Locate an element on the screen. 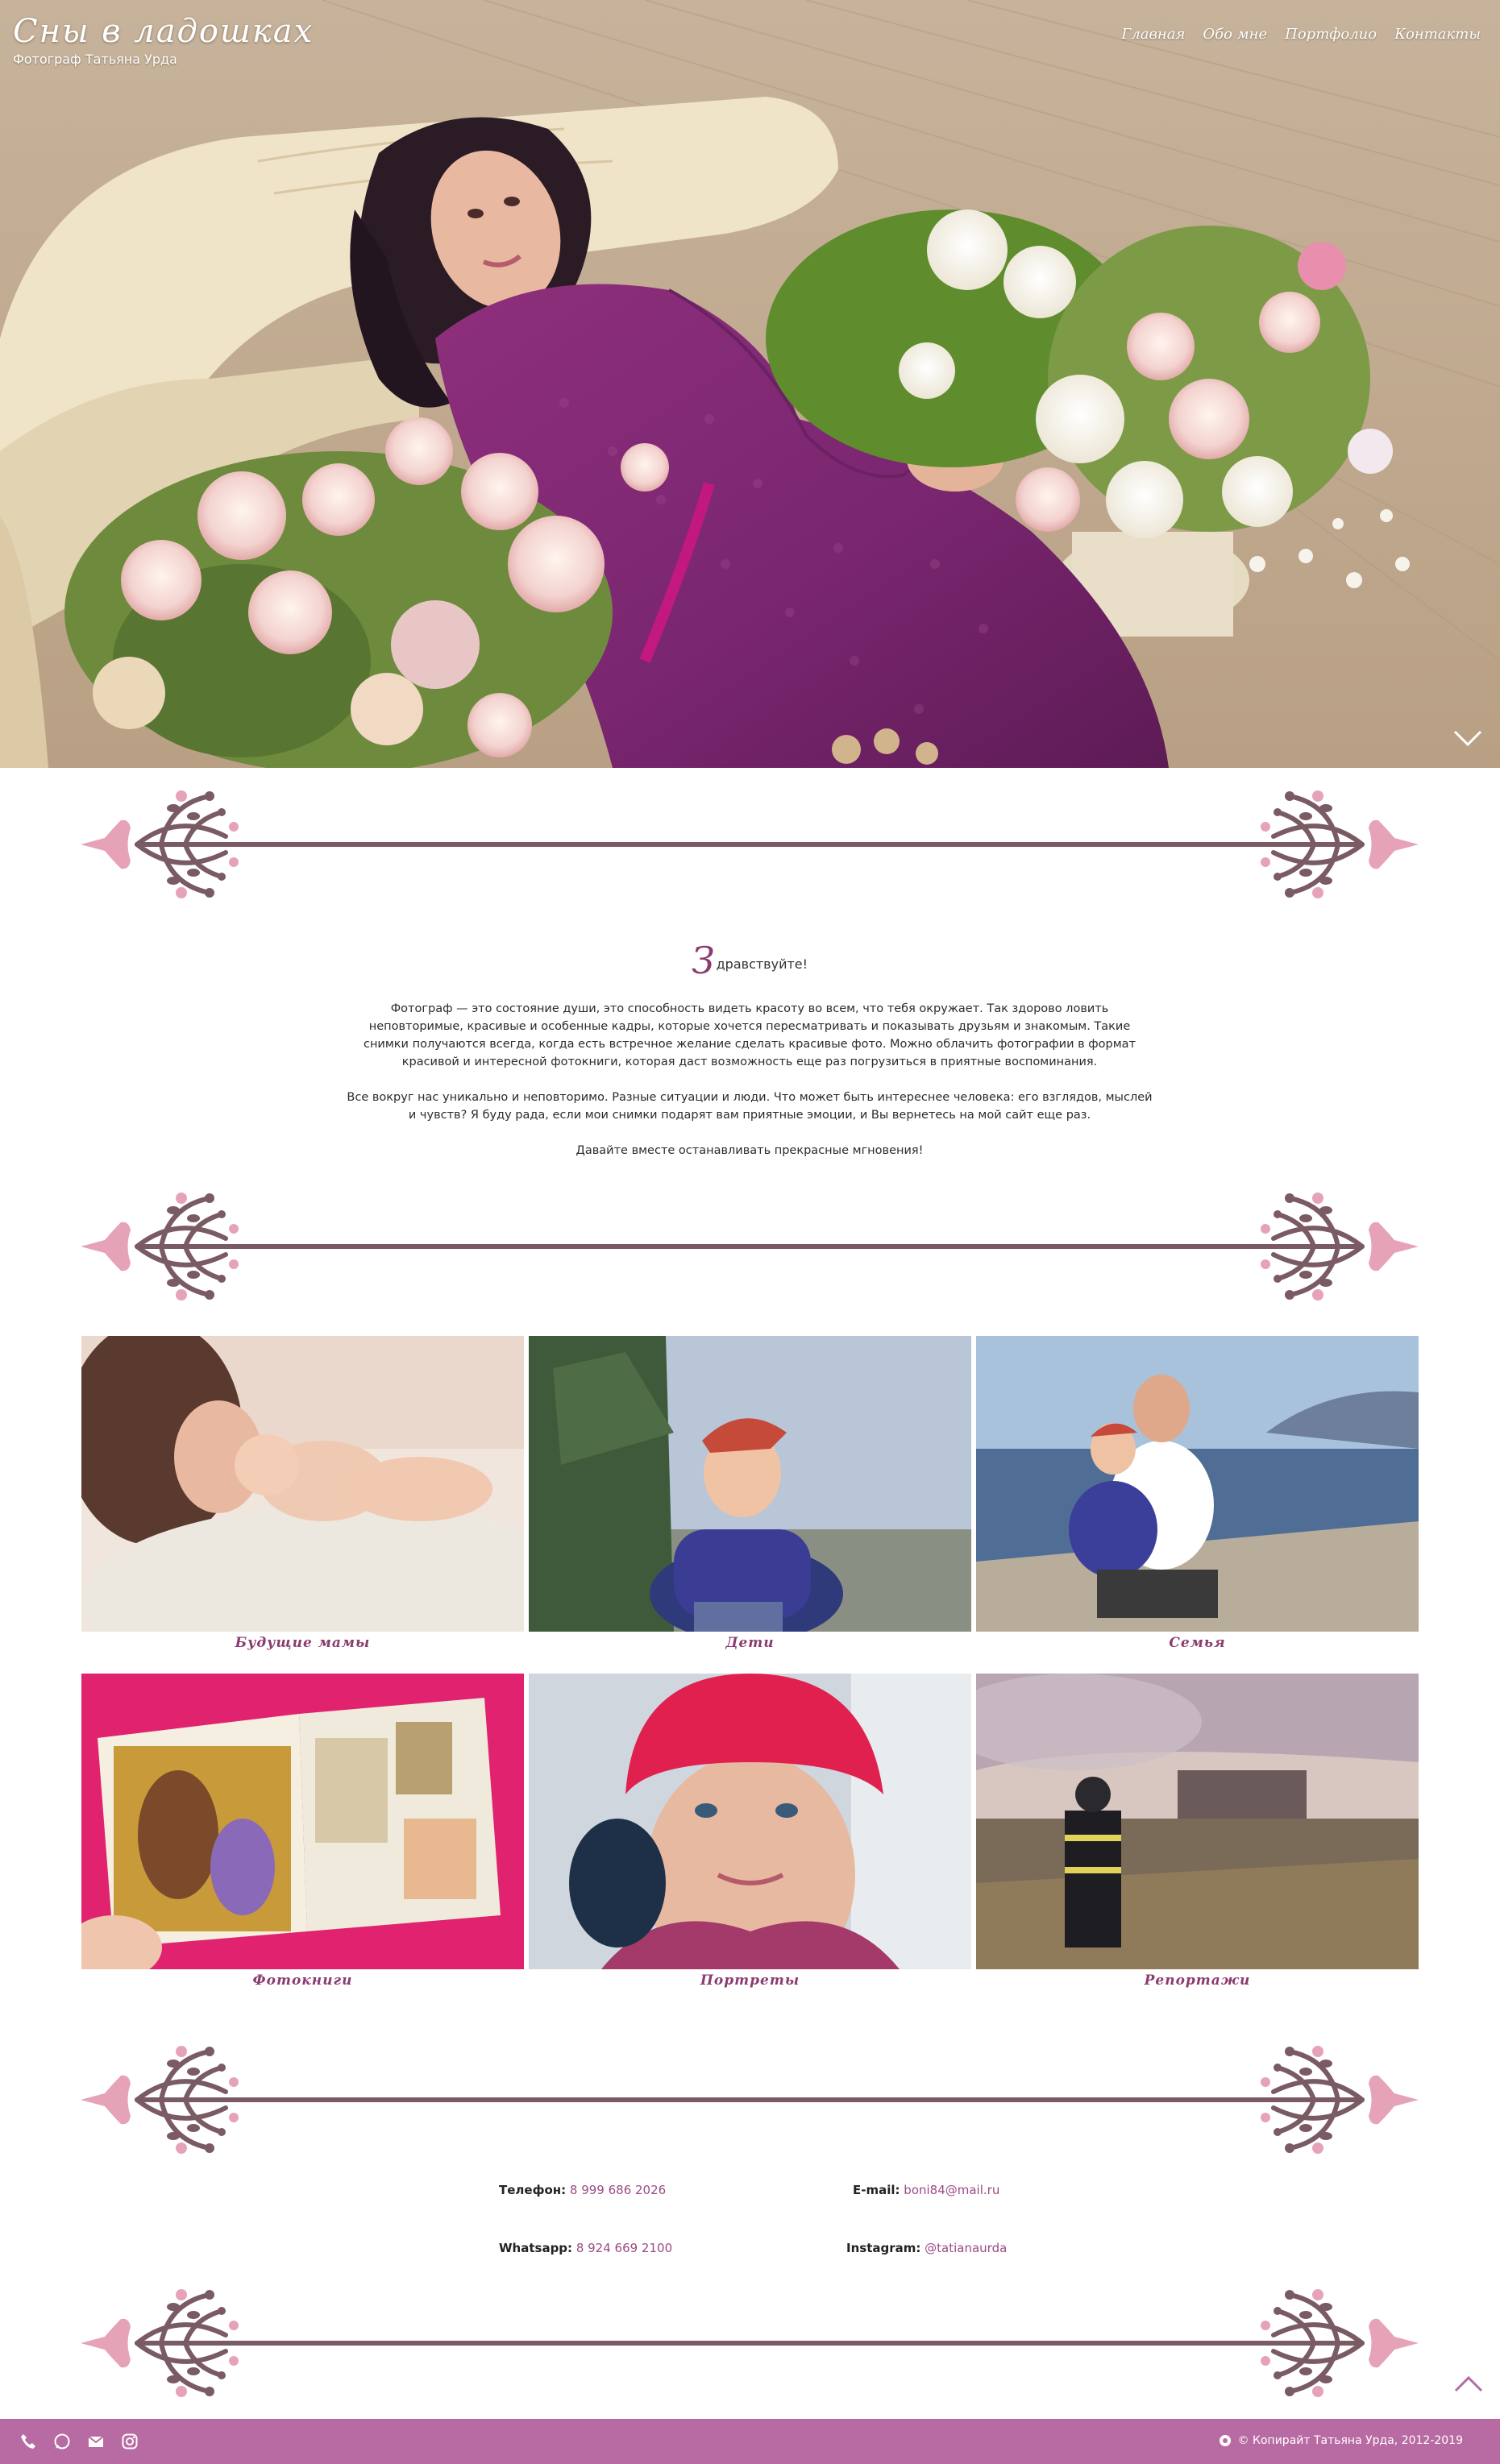 Image resolution: width=1500 pixels, height=2464 pixels. contact-instagram-label: Instagram: is located at coordinates (883, 2248).